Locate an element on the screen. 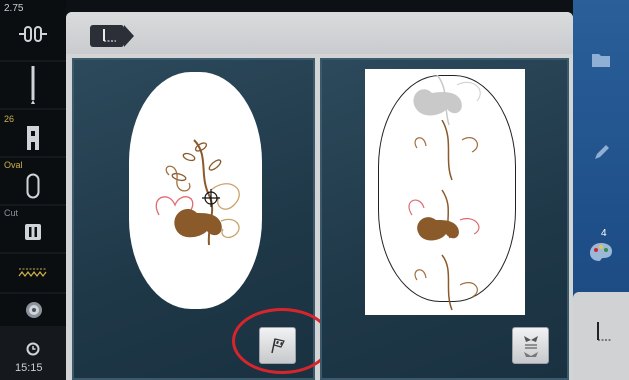 This screenshot has width=629, height=380. embroidery-active-tab is located at coordinates (601, 336).